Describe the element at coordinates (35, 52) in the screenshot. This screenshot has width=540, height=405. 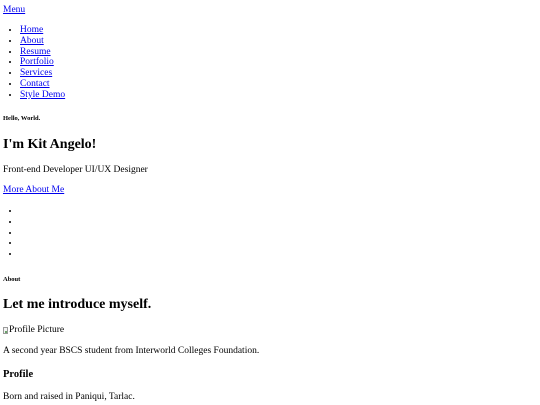
I see `nav-link-resume: Resume` at that location.